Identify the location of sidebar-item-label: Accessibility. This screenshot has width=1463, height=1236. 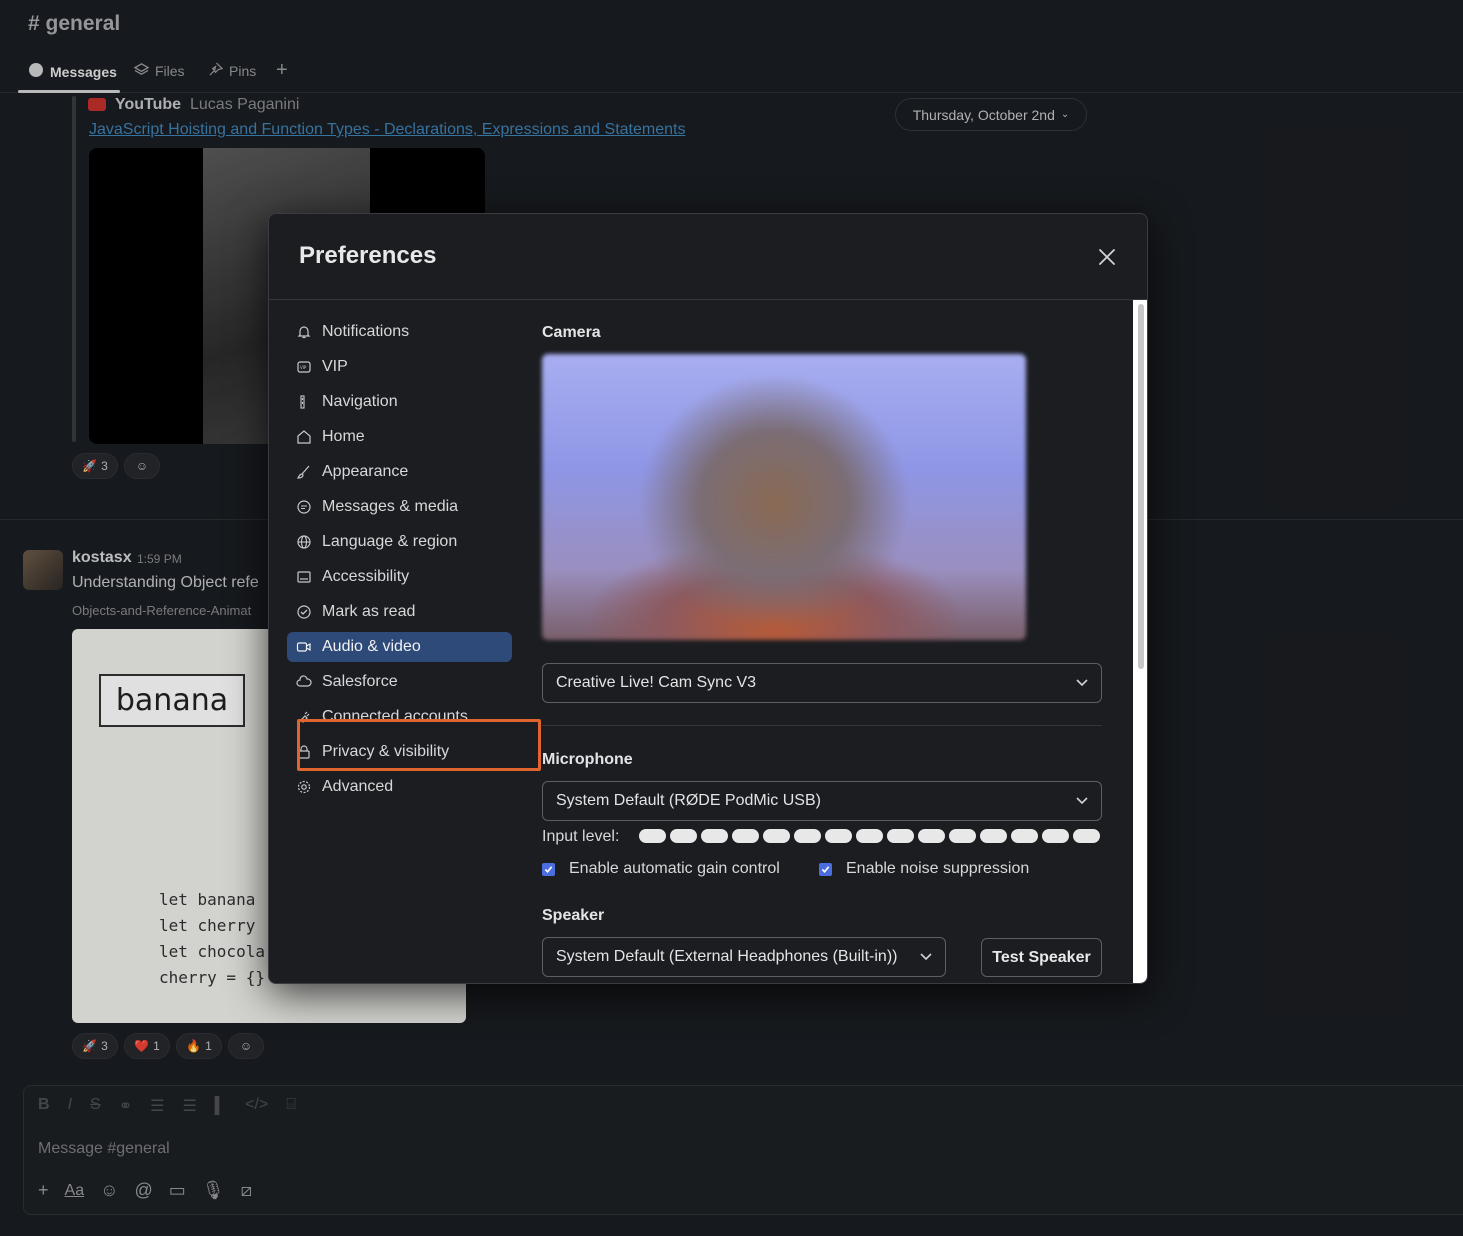
(366, 576).